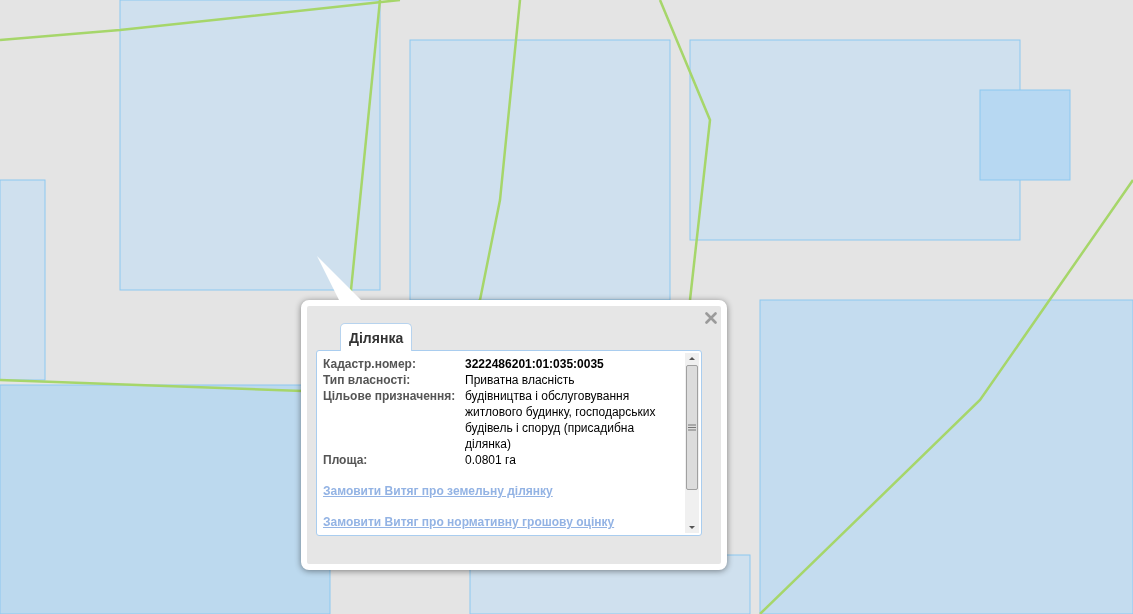  Describe the element at coordinates (346, 460) in the screenshot. I see `field-label: Площа:` at that location.